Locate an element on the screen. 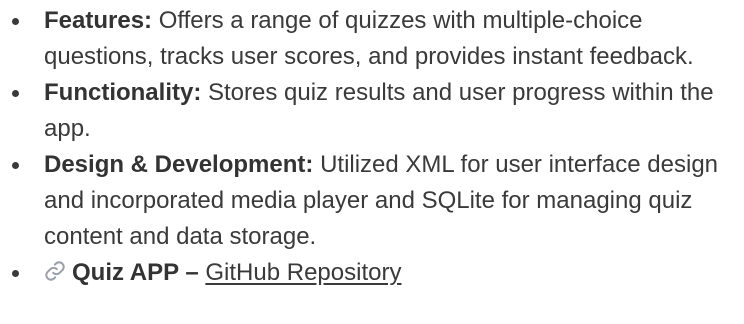 The width and height of the screenshot is (744, 324). item-label: Functionality: is located at coordinates (123, 92).